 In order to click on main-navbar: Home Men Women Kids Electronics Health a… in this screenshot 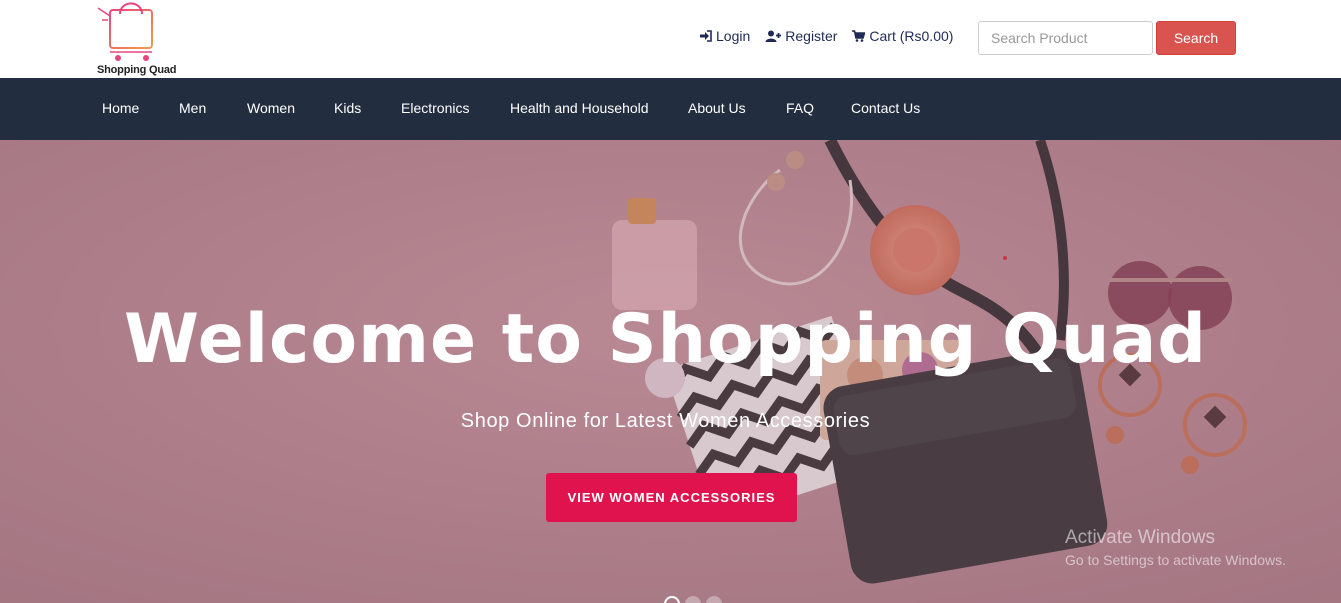, I will do `click(670, 109)`.